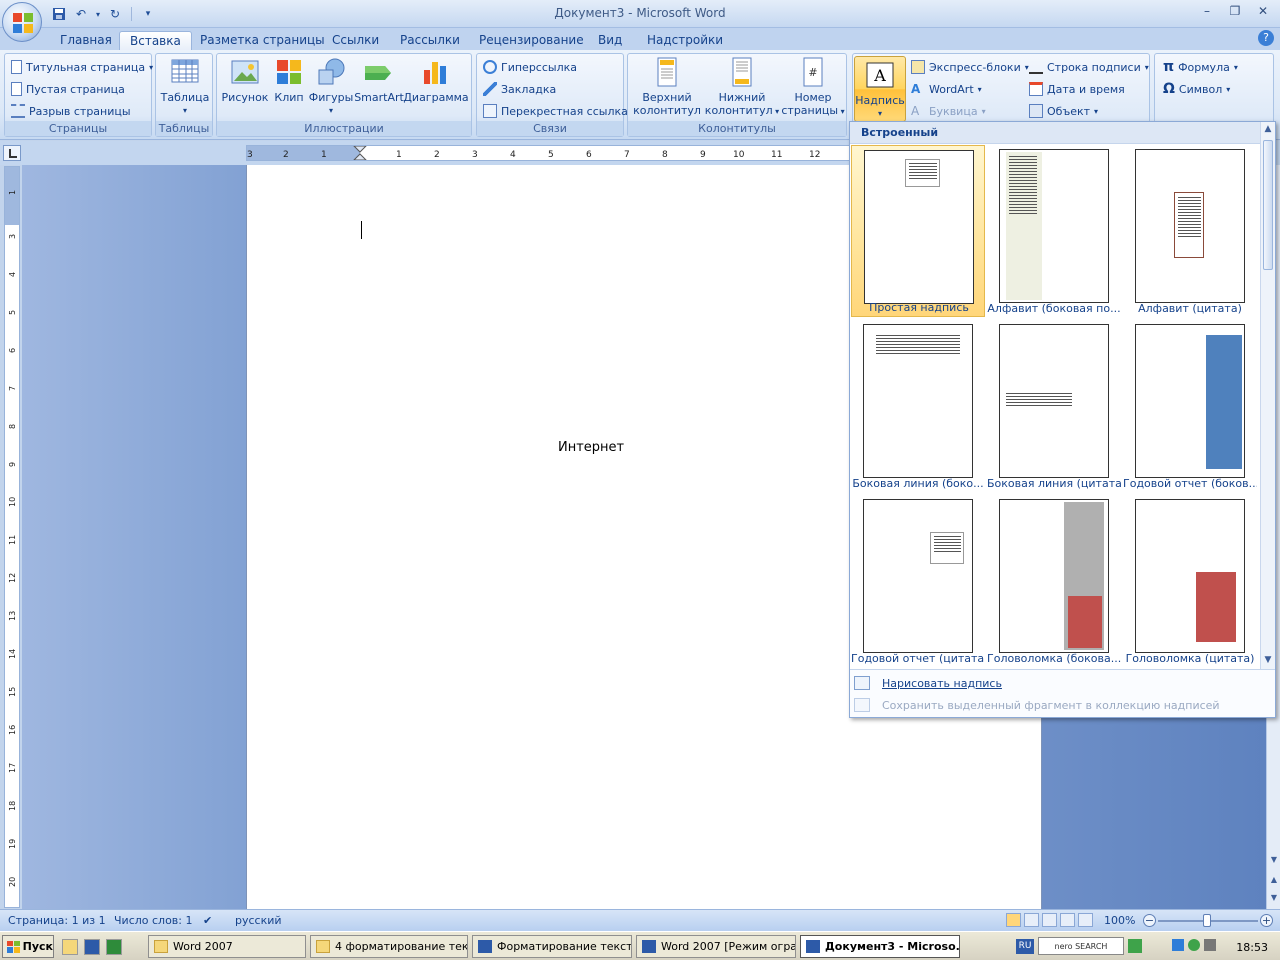 This screenshot has height=960, width=1280. What do you see at coordinates (436, 80) in the screenshot?
I see `chart-button: Диаграмма` at bounding box center [436, 80].